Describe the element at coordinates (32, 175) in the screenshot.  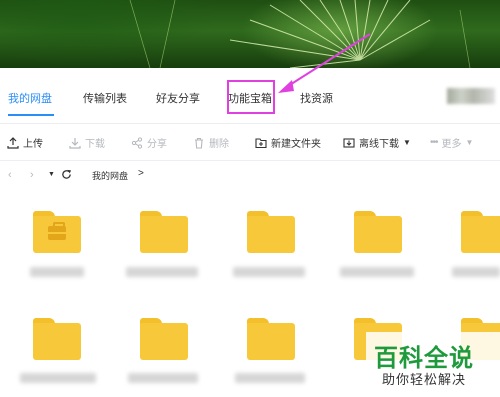
I see `forward-arrow-icon: ›` at that location.